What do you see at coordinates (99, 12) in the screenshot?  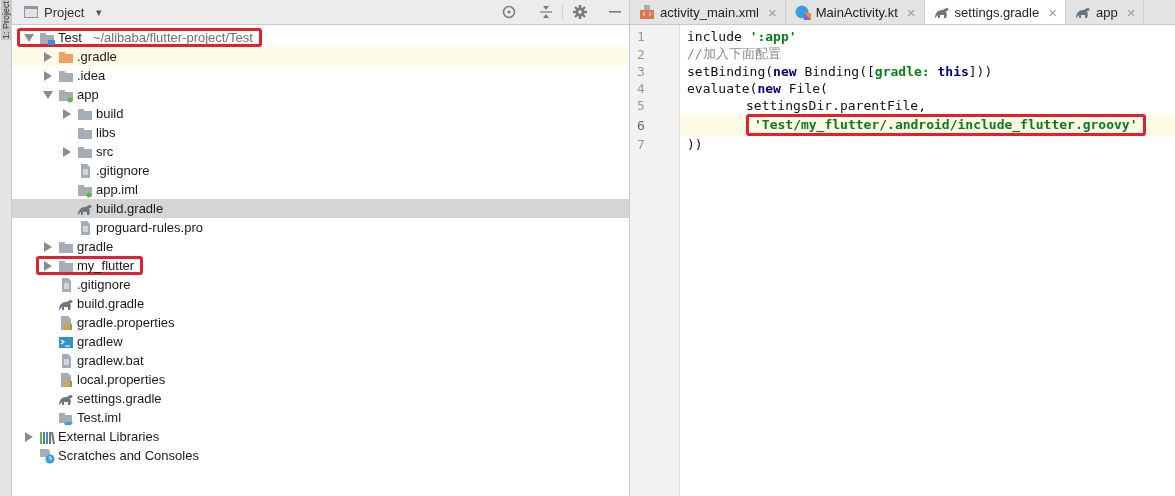 I see `dropdown-caret: ▾` at bounding box center [99, 12].